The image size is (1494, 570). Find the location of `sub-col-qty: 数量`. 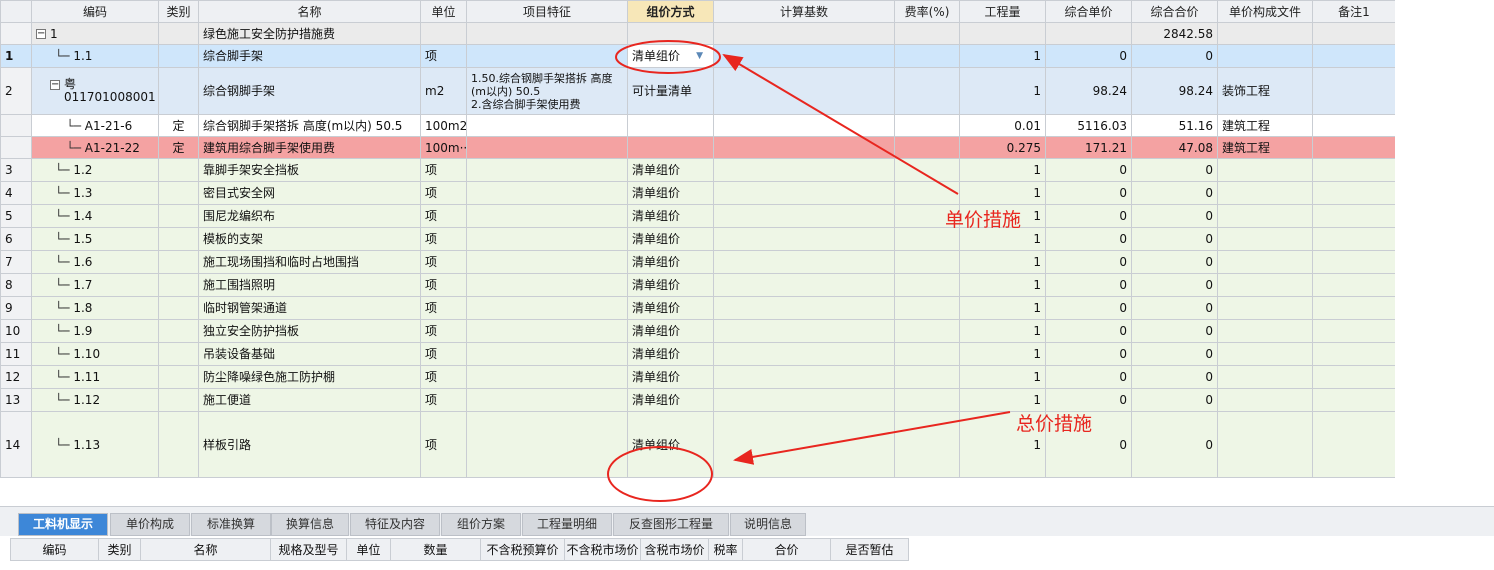

sub-col-qty: 数量 is located at coordinates (435, 549).